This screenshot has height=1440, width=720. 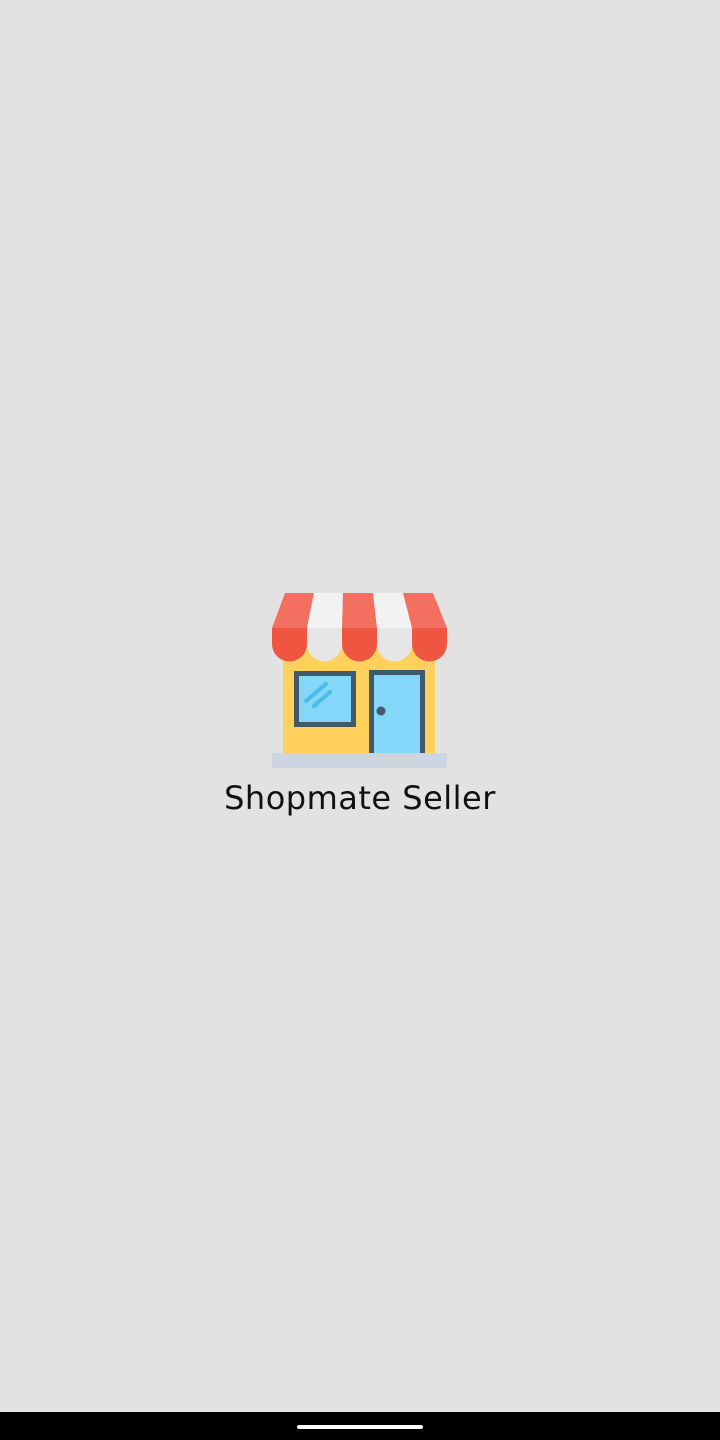 What do you see at coordinates (360, 680) in the screenshot?
I see `storefront-icon` at bounding box center [360, 680].